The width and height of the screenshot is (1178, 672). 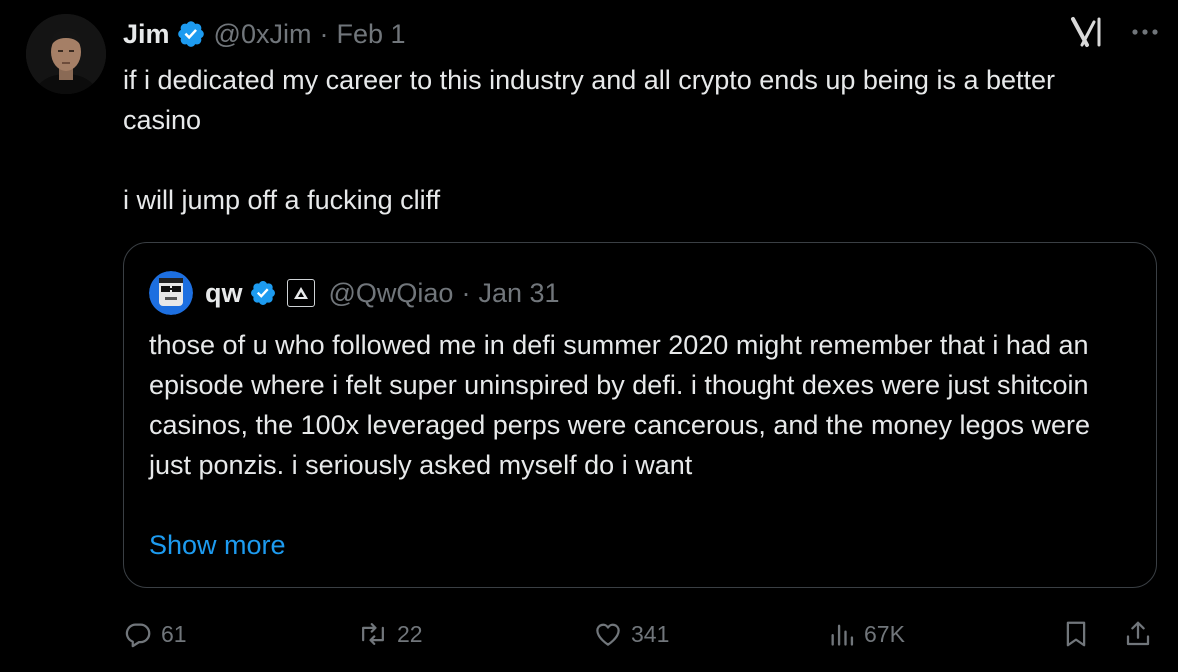 I want to click on author-display-name: Jim, so click(x=146, y=34).